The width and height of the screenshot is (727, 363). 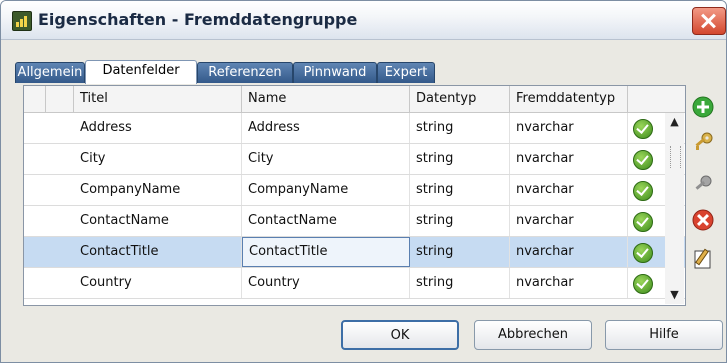 I want to click on header-datentyp: Datentyp, so click(x=460, y=99).